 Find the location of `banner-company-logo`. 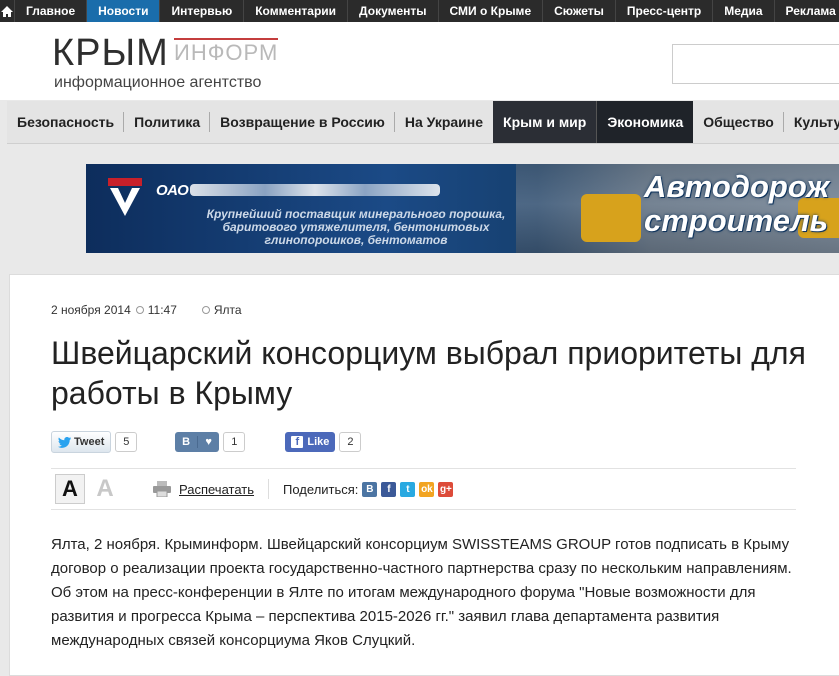

banner-company-logo is located at coordinates (125, 197).